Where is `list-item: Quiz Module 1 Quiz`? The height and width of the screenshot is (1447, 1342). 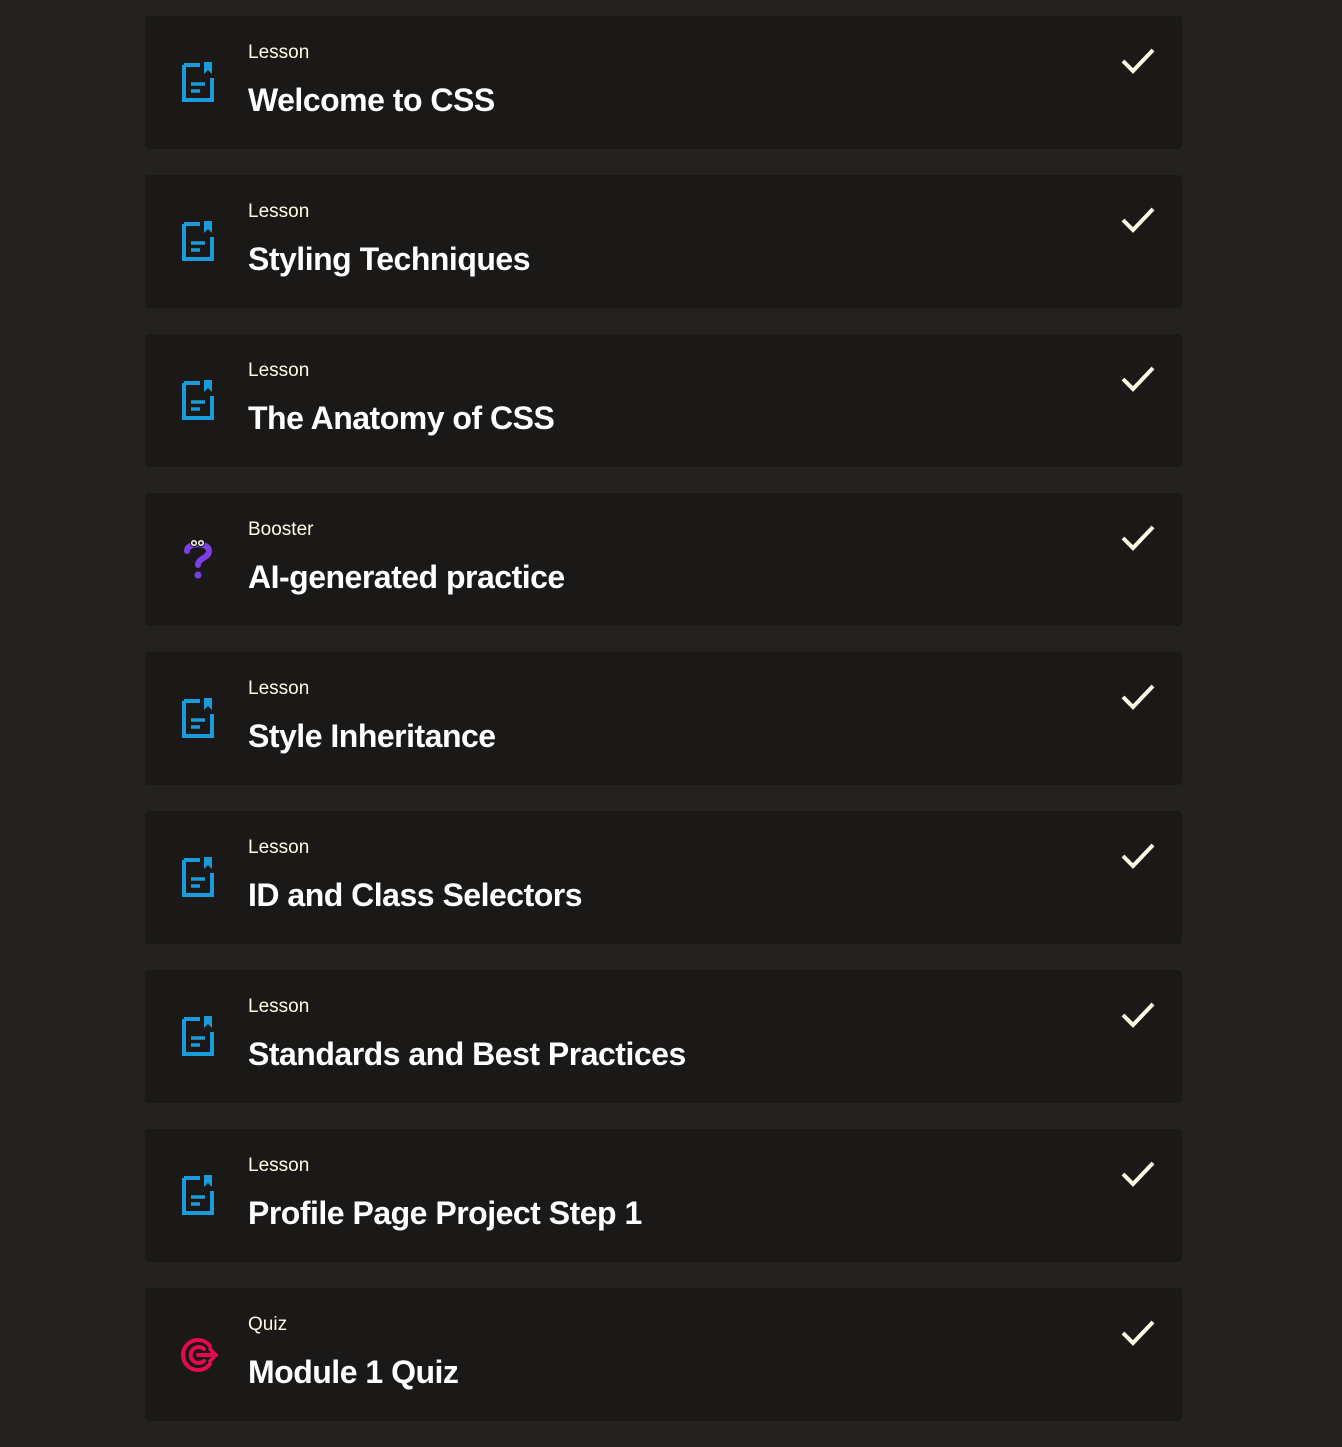
list-item: Quiz Module 1 Quiz is located at coordinates (663, 1354).